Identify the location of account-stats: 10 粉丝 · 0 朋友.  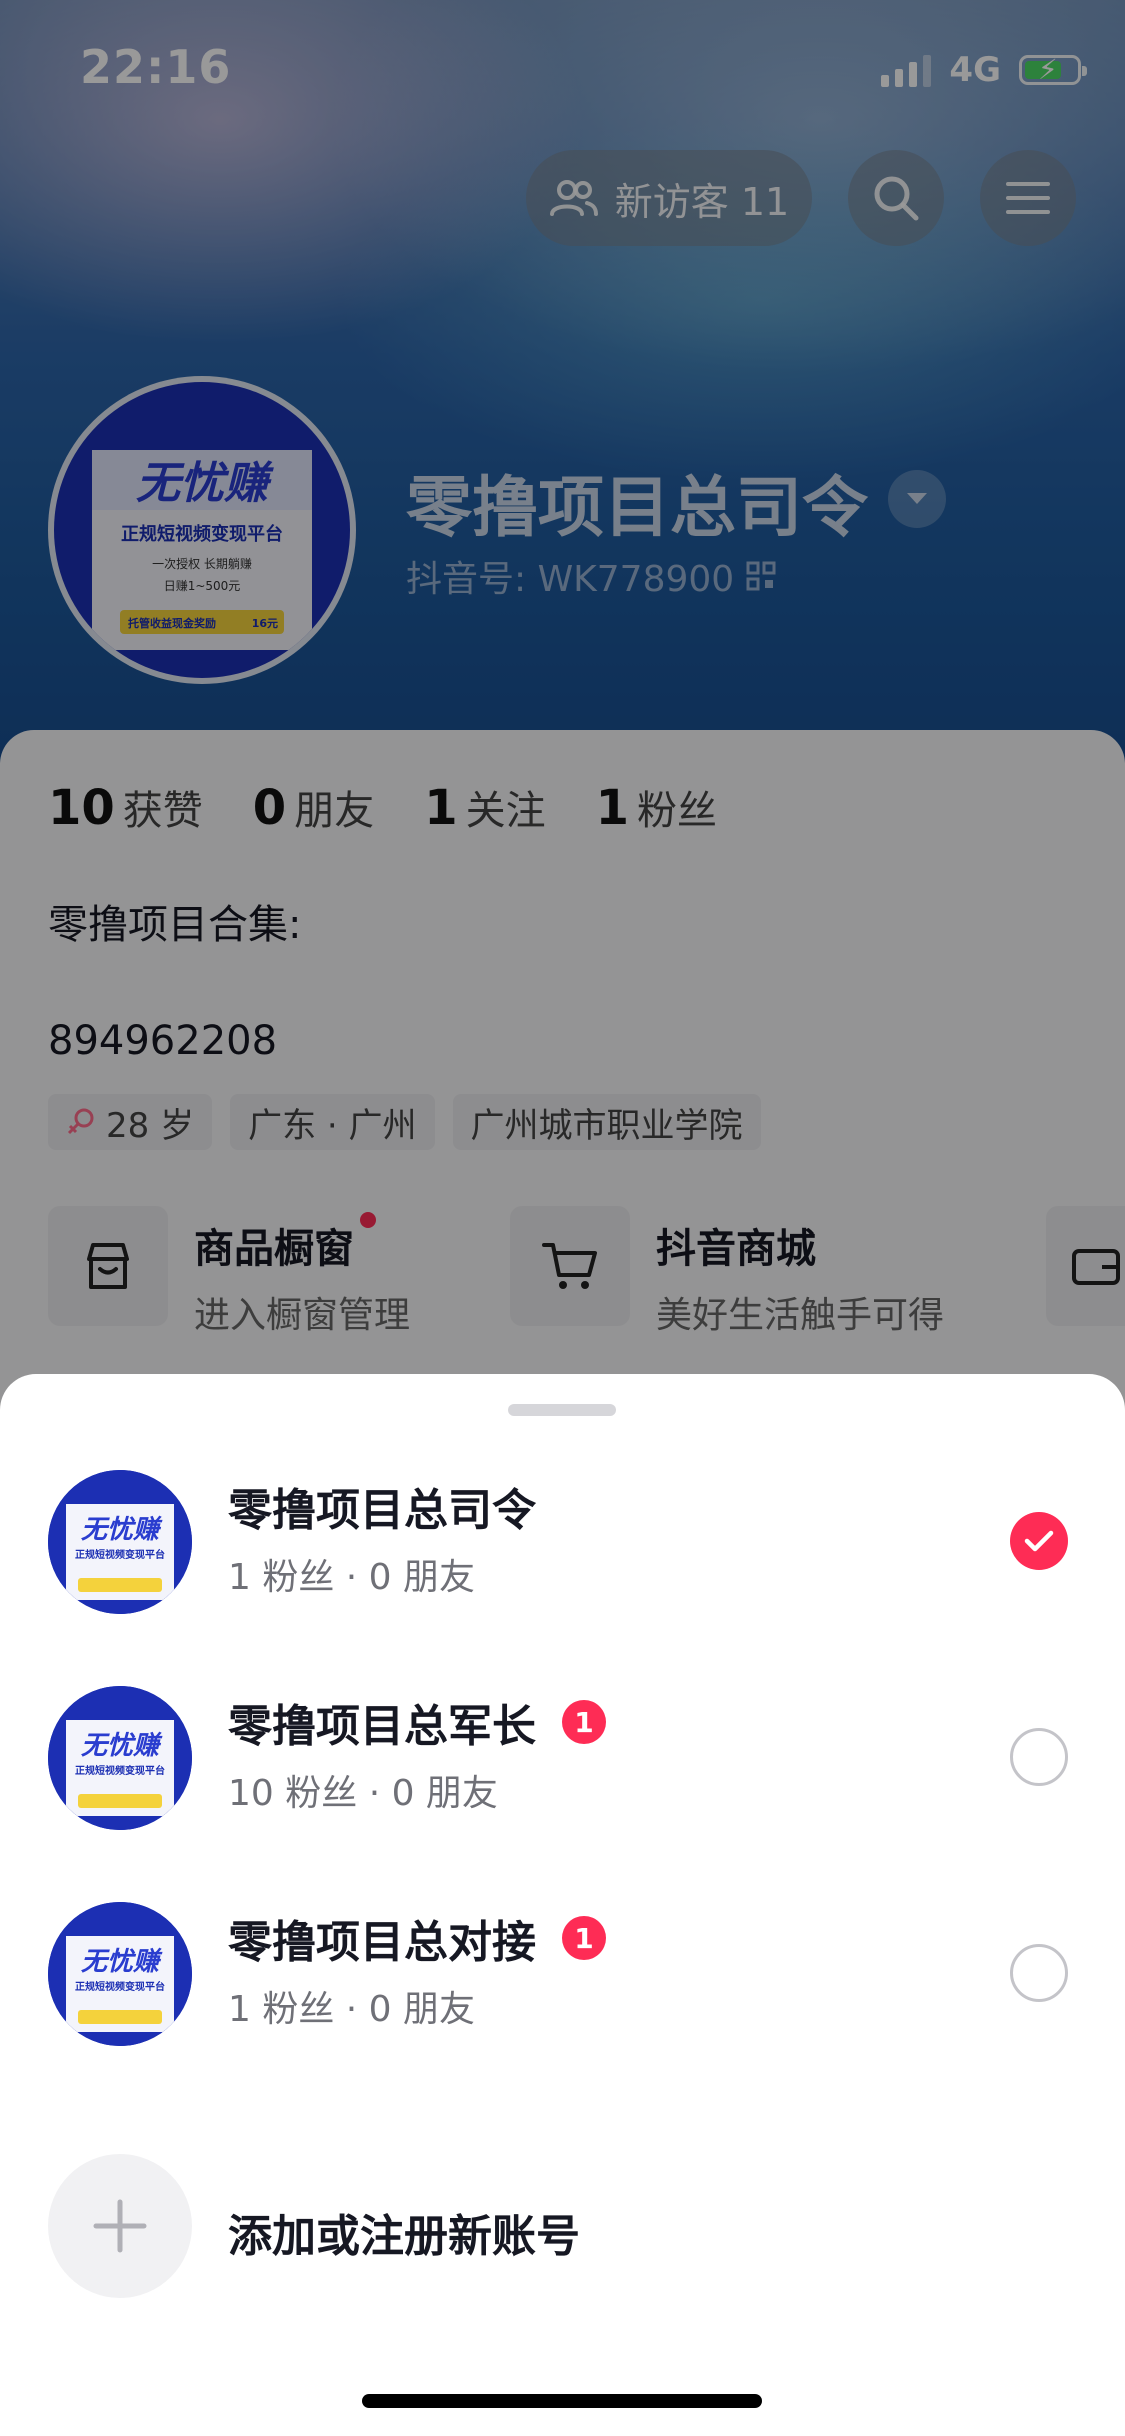
(363, 1793).